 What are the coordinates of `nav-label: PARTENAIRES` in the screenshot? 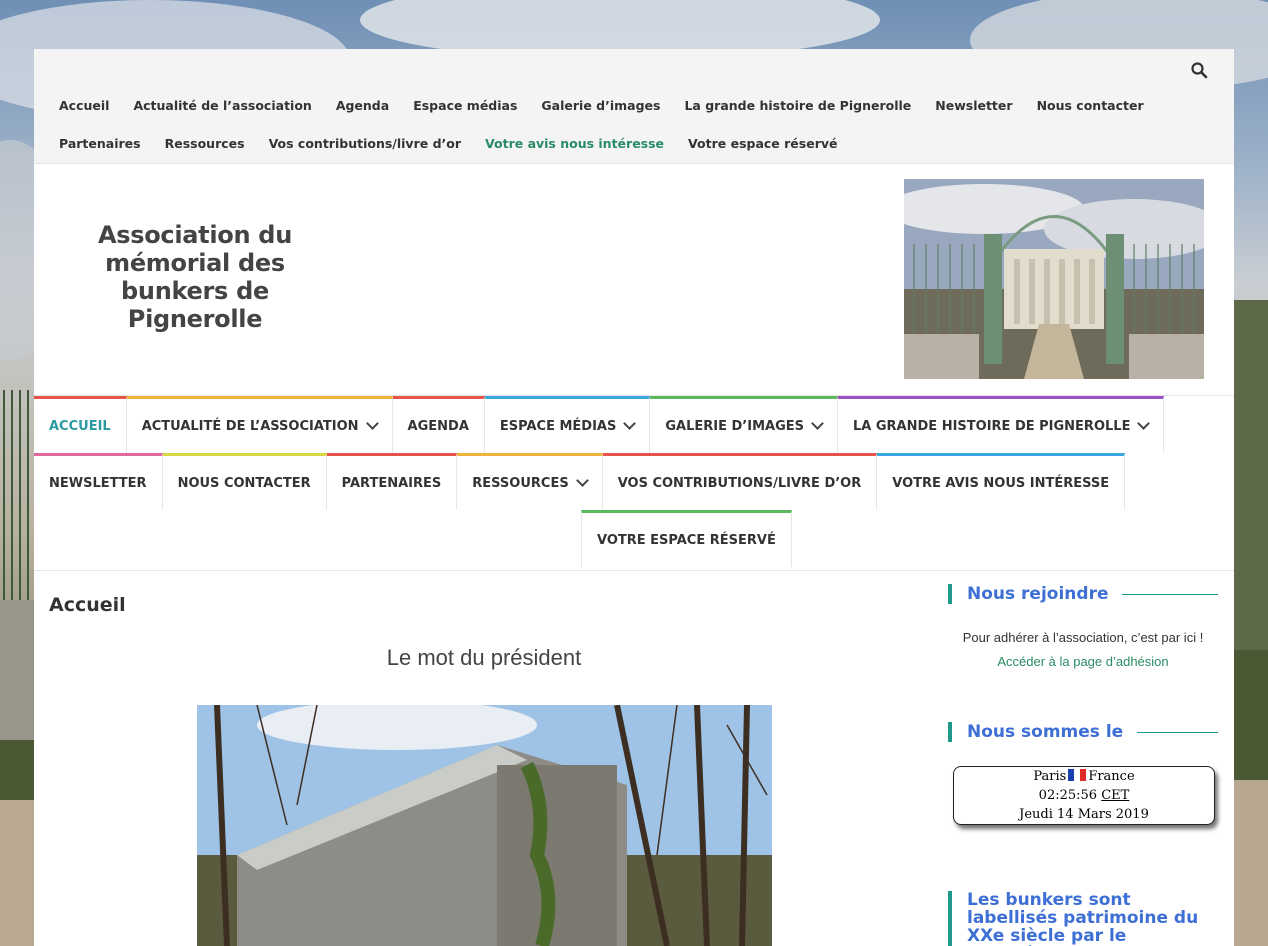 It's located at (391, 483).